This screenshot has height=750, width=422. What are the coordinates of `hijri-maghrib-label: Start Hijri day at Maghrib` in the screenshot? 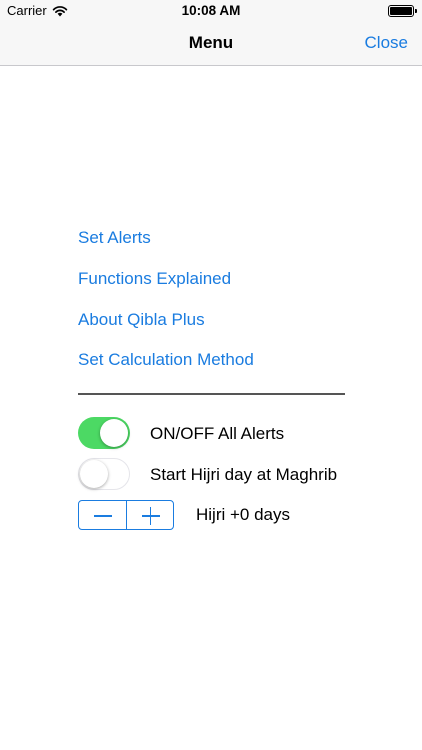 It's located at (244, 474).